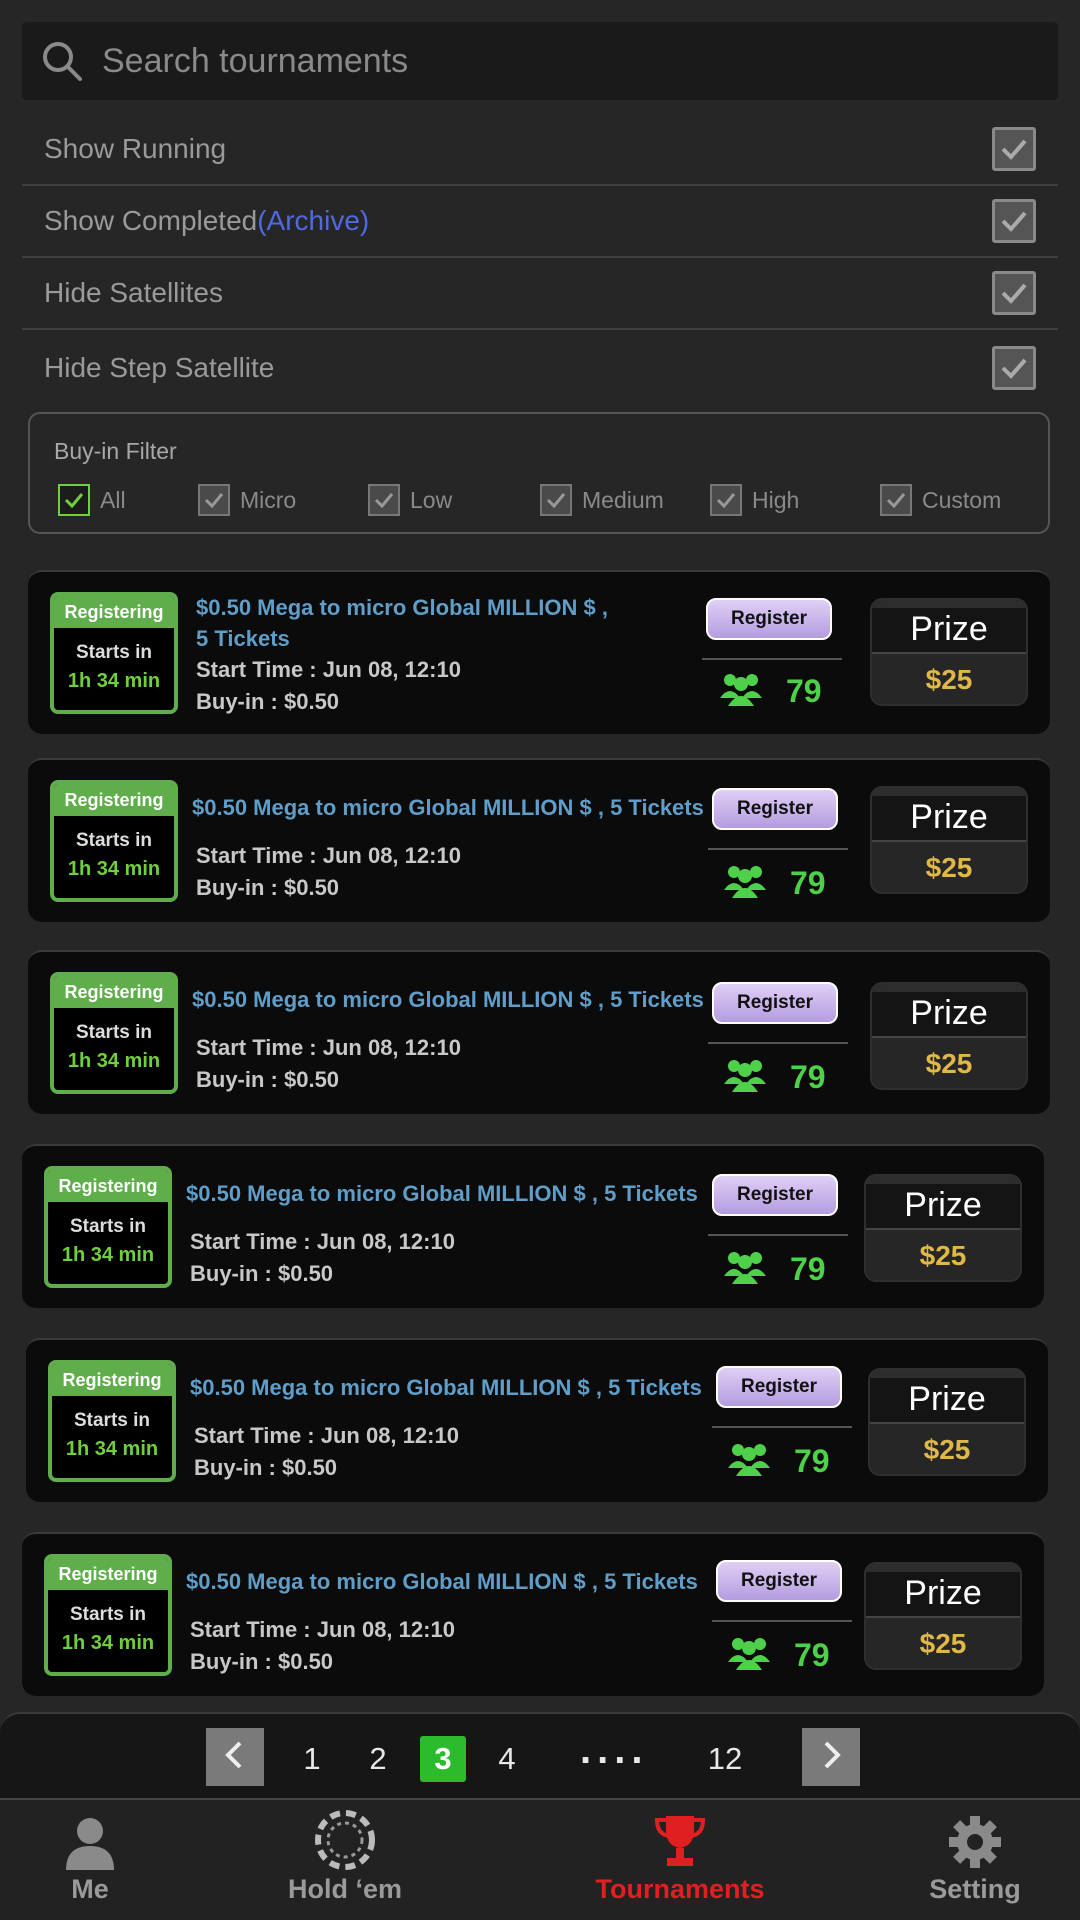 The height and width of the screenshot is (1920, 1080). What do you see at coordinates (947, 1449) in the screenshot?
I see `prize-amount: $25` at bounding box center [947, 1449].